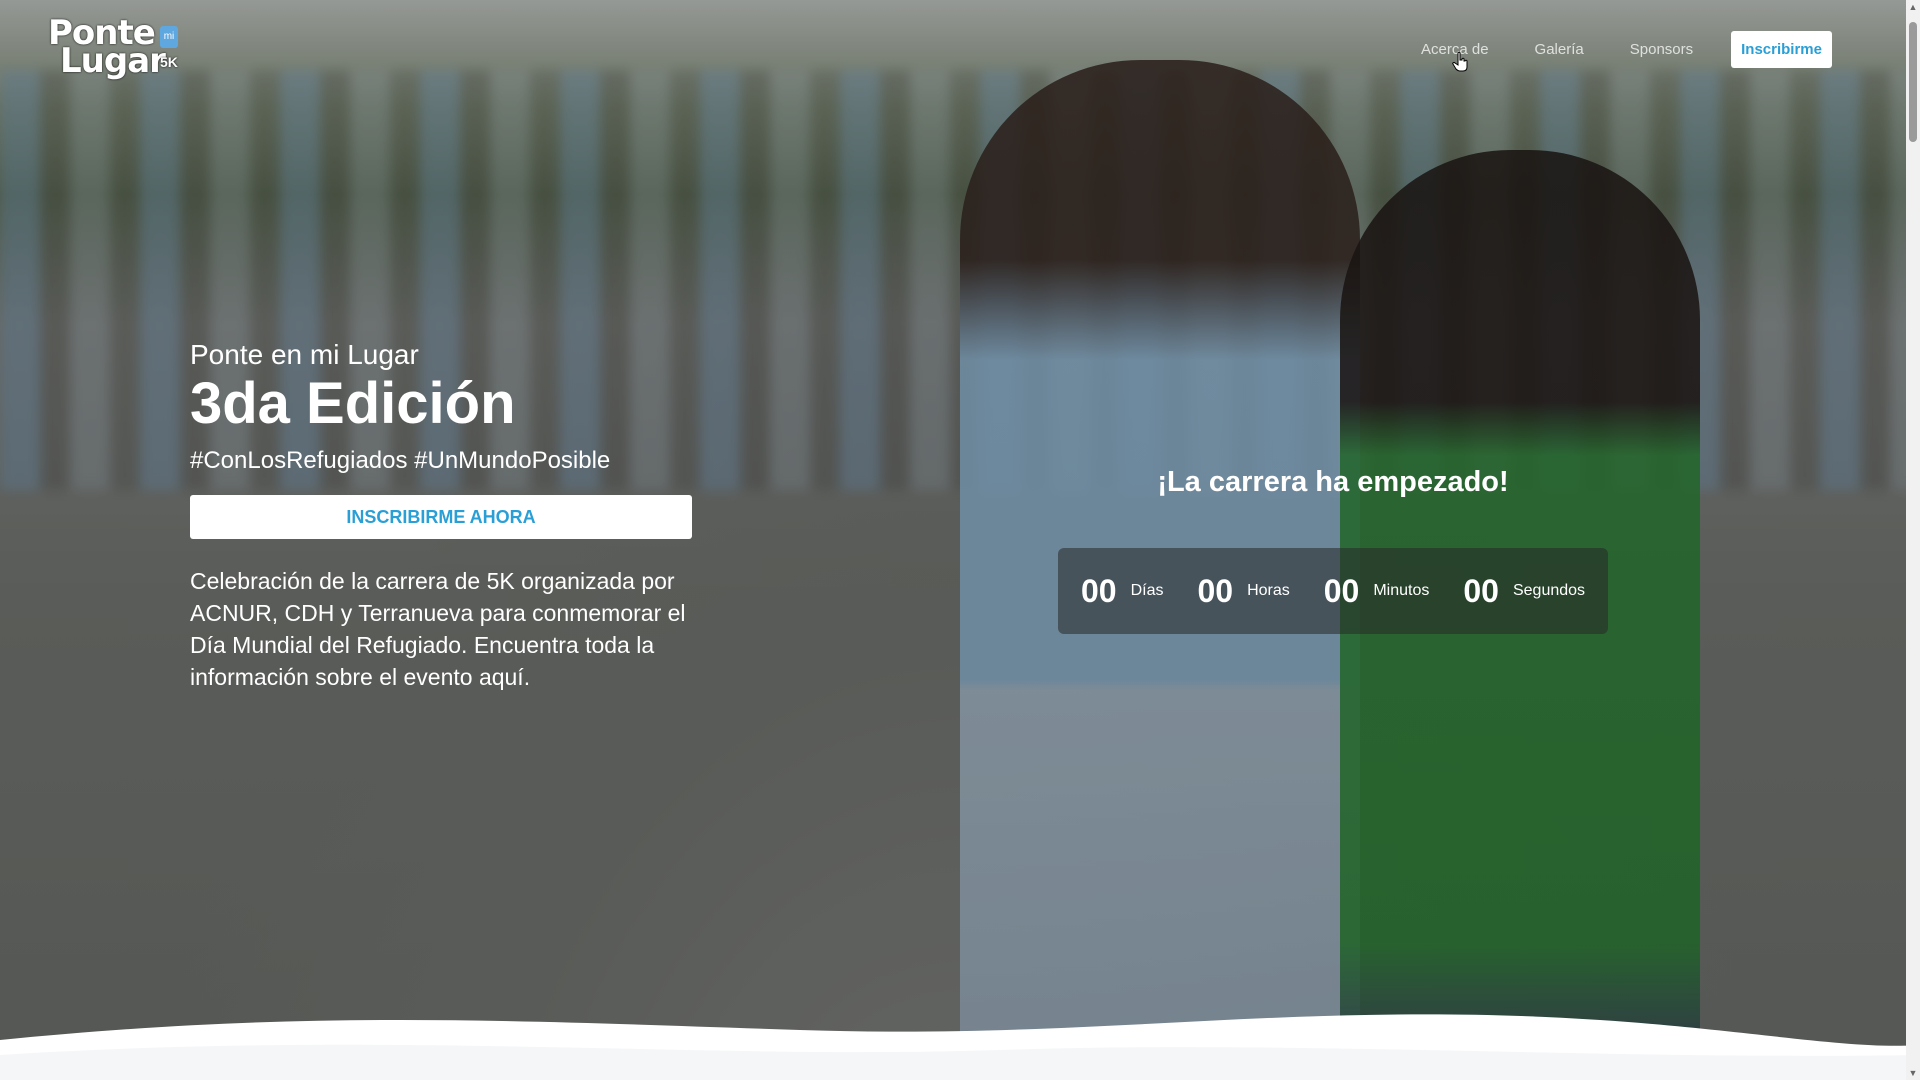  I want to click on logo: Ponte Lugar mi 5K, so click(118, 50).